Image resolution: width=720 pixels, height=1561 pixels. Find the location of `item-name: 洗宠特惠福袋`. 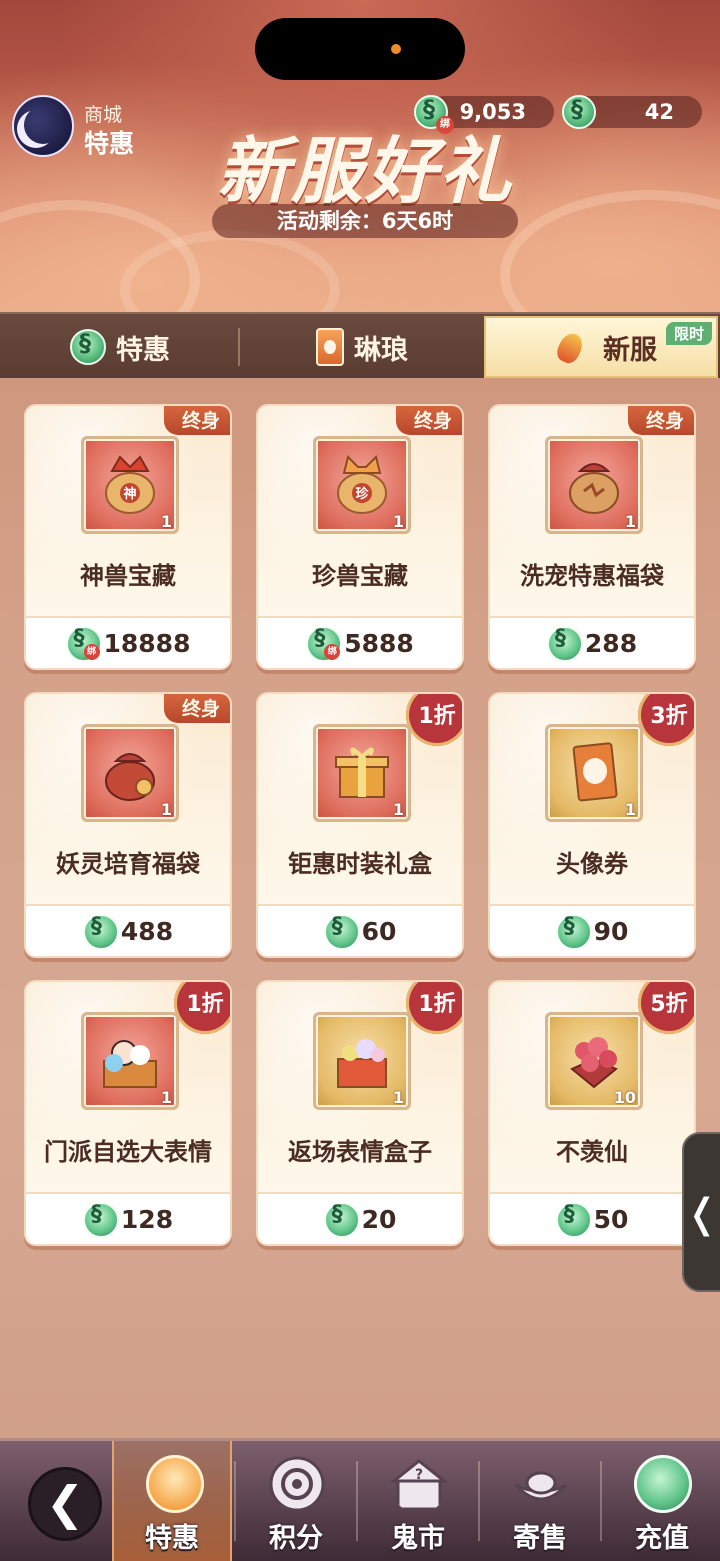

item-name: 洗宠特惠福袋 is located at coordinates (592, 576).